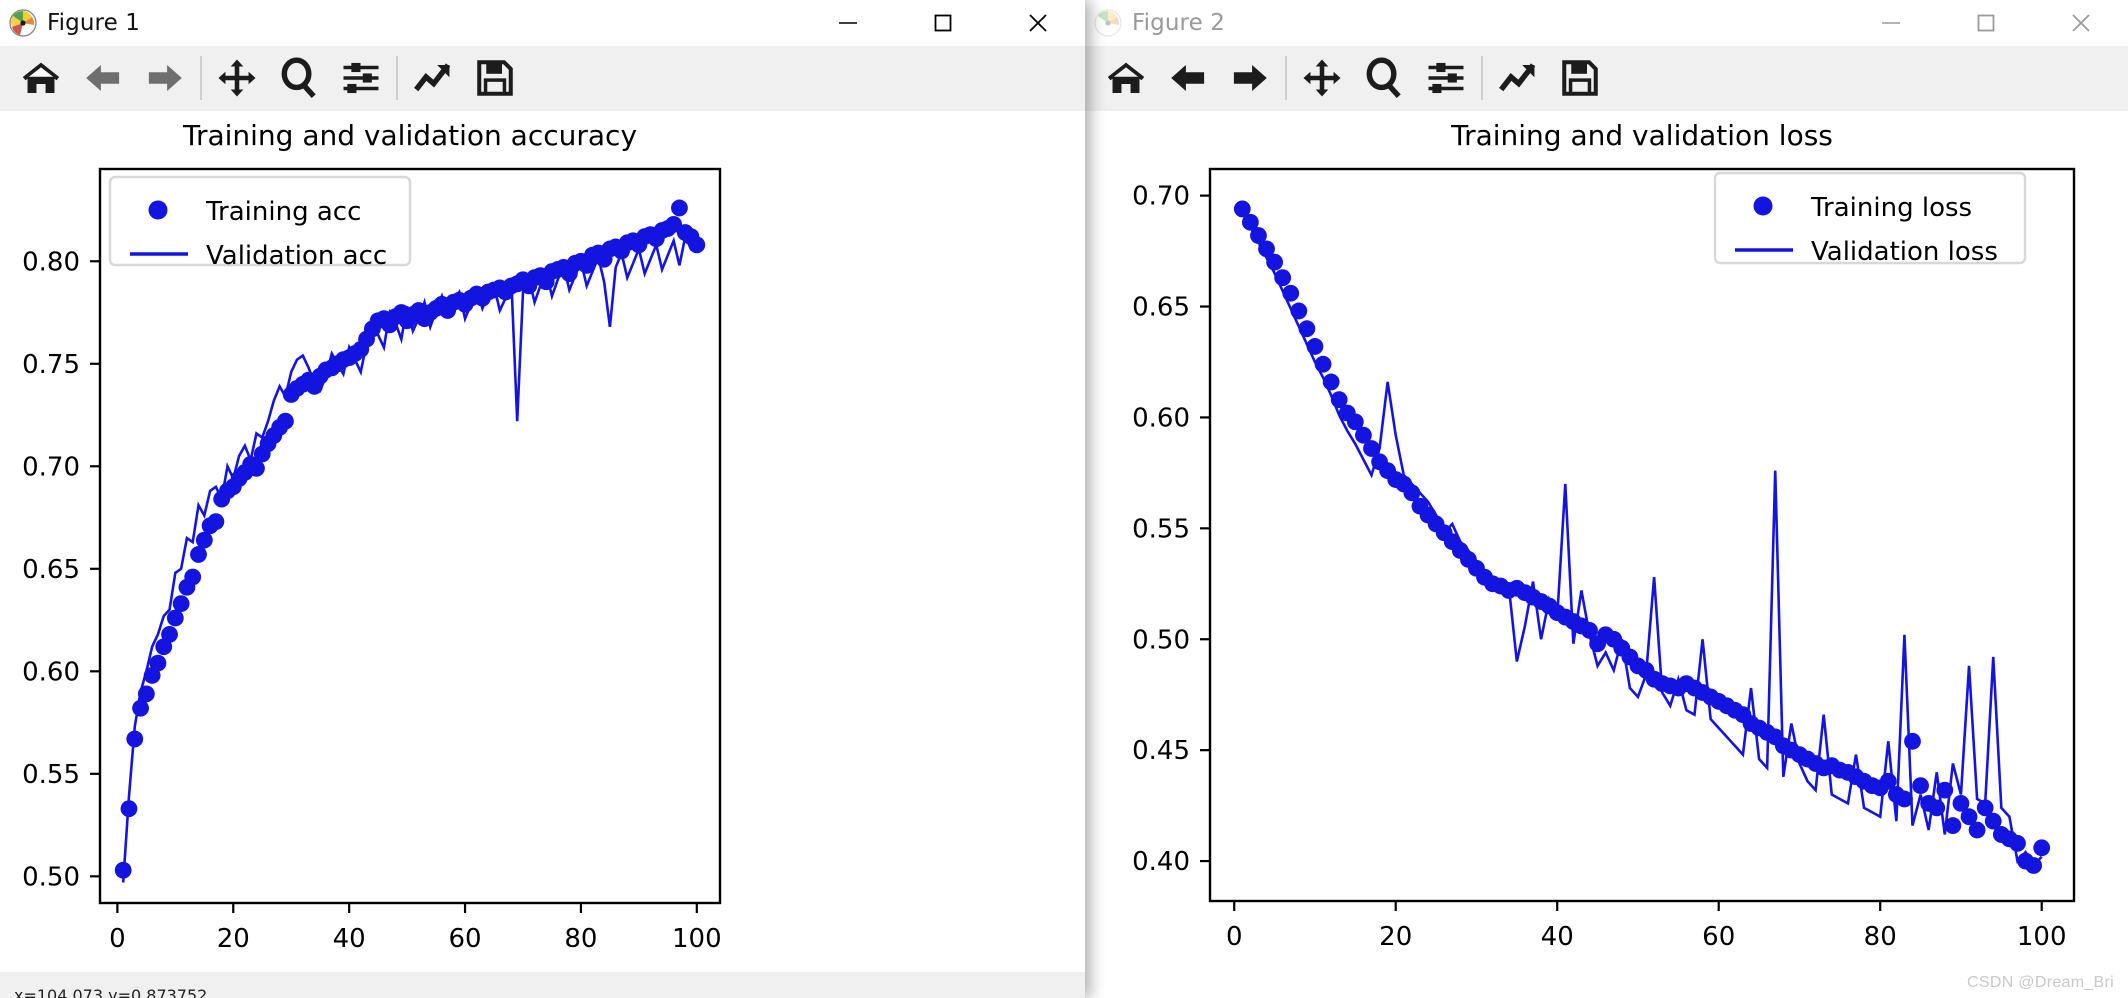  I want to click on y-tick-label: 0.70, so click(51, 467).